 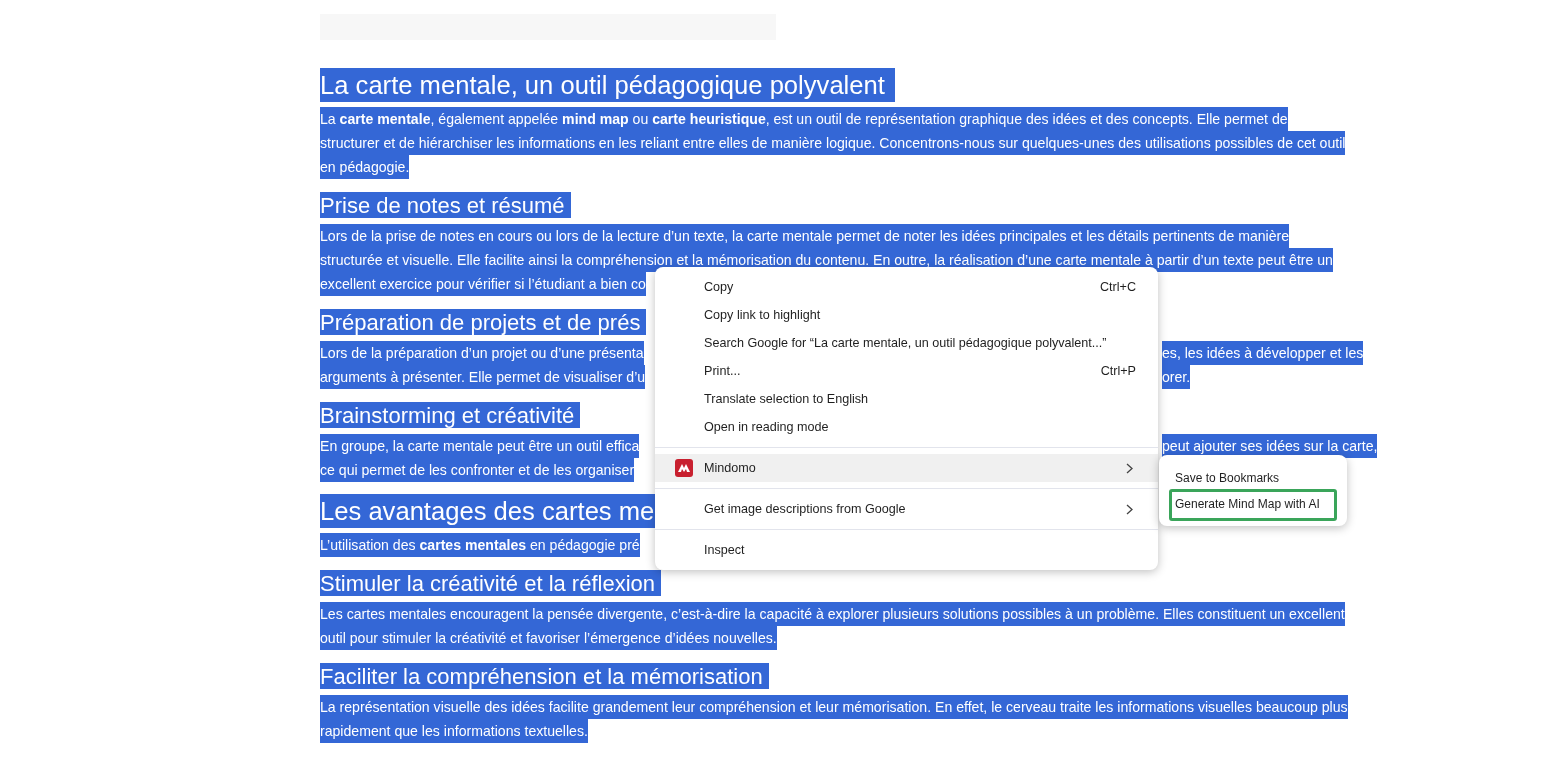 I want to click on subheading: Préparation de projets et de prés, so click(x=483, y=322).